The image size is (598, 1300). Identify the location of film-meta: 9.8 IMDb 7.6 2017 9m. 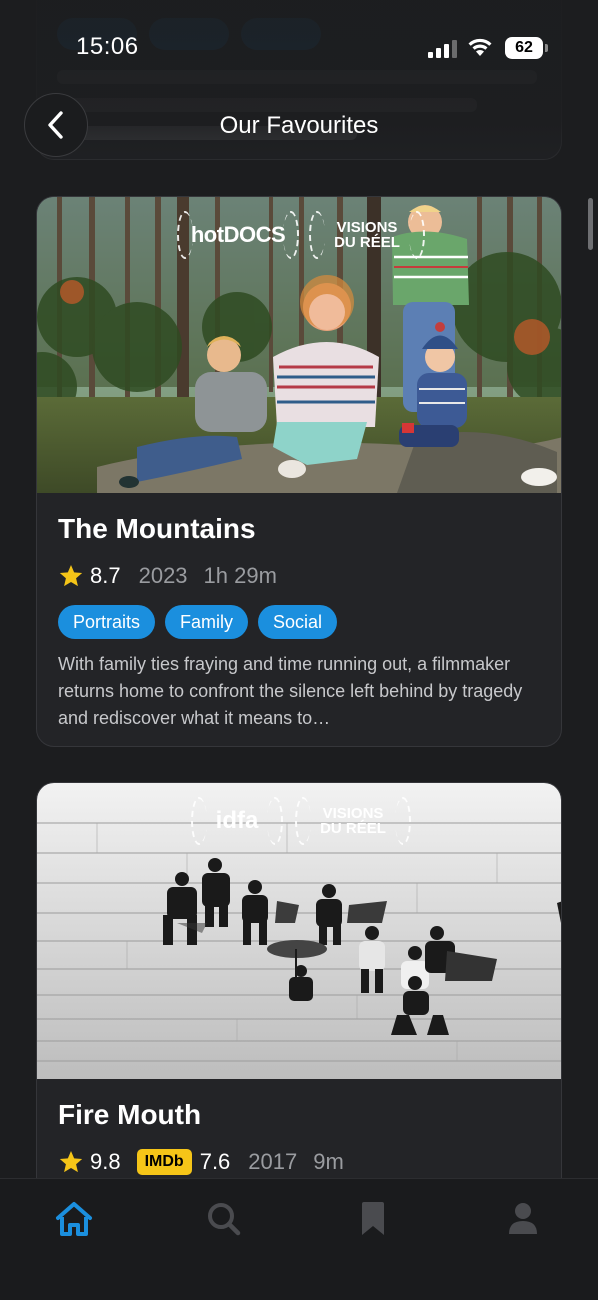
(209, 1162).